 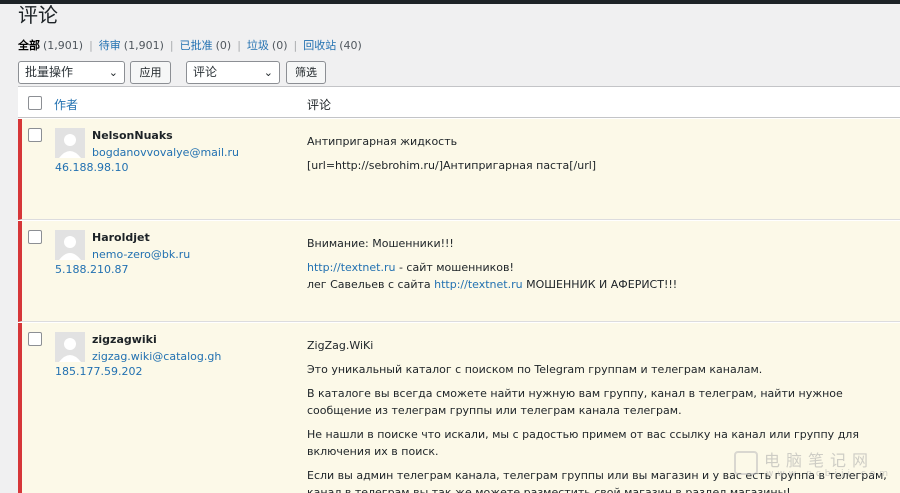 I want to click on filter-pending: 待审, so click(x=110, y=45).